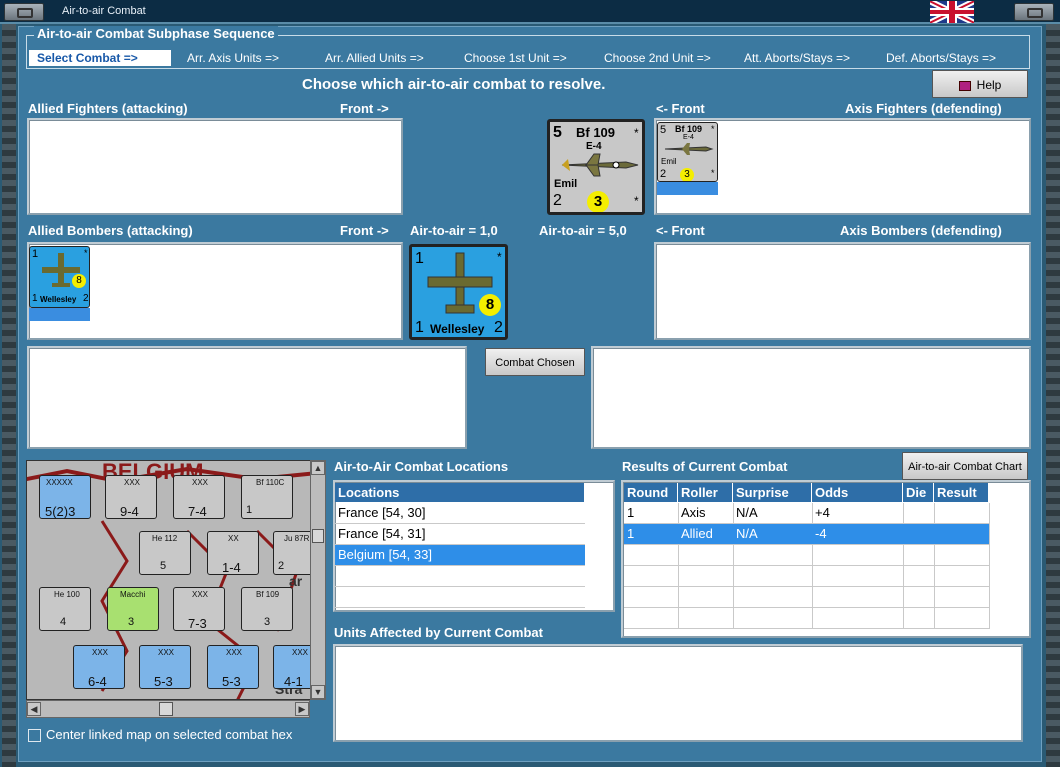 The width and height of the screenshot is (1060, 767). What do you see at coordinates (34, 709) in the screenshot?
I see `scroll-left-icon: ◀` at bounding box center [34, 709].